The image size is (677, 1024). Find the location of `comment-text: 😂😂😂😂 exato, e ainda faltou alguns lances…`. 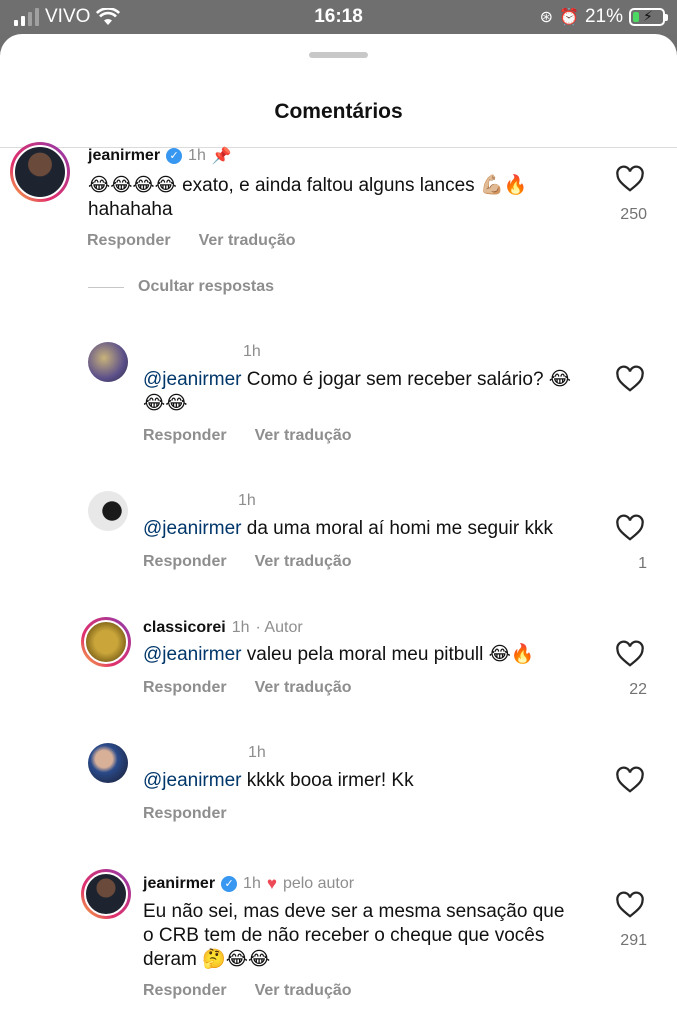

comment-text: 😂😂😂😂 exato, e ainda faltou alguns lances… is located at coordinates (308, 197).